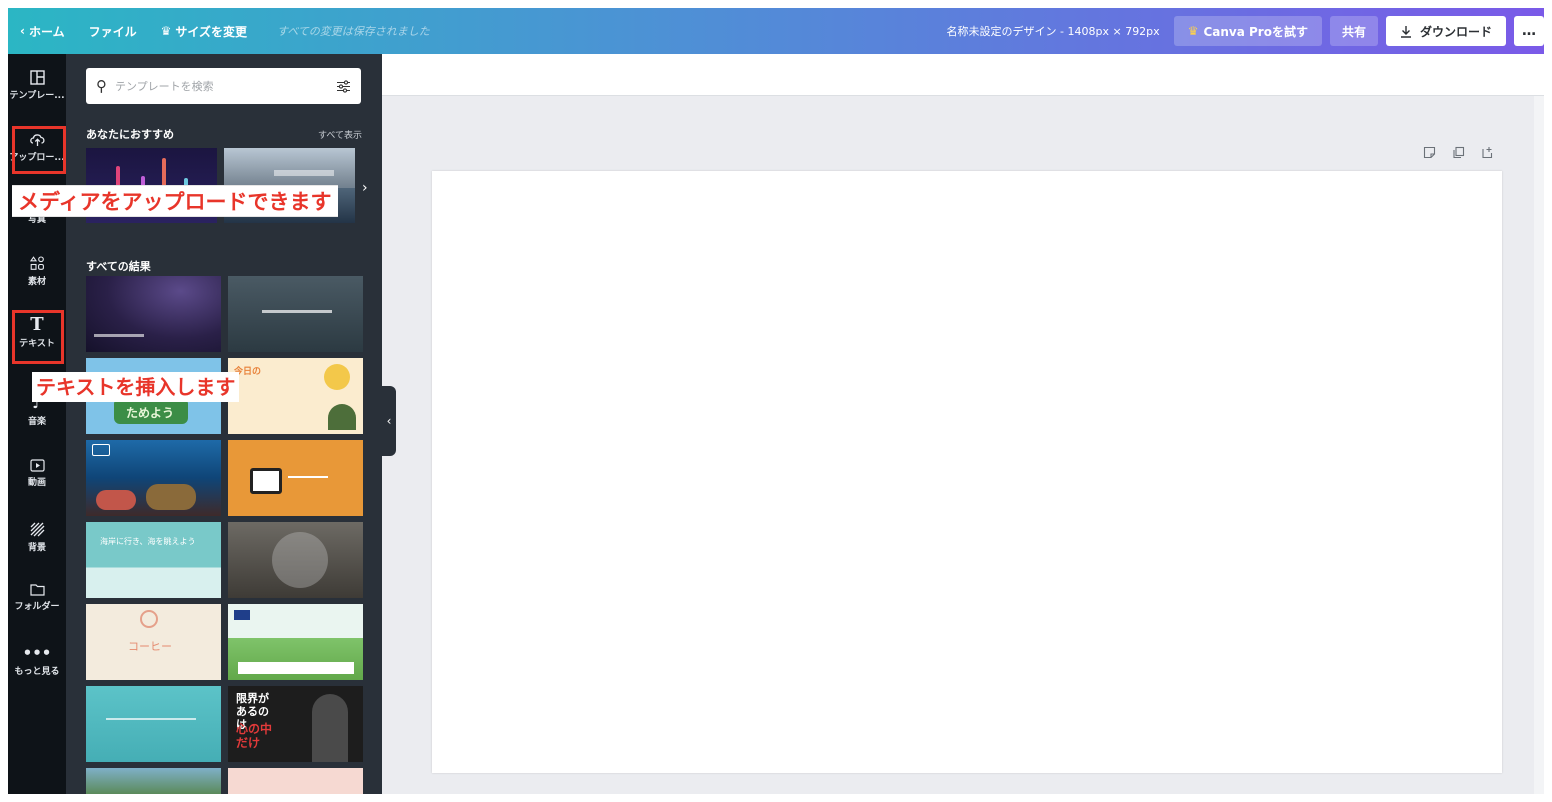 This screenshot has height=802, width=1552. Describe the element at coordinates (130, 134) in the screenshot. I see `recommended-title: あなたにおすすめ` at that location.